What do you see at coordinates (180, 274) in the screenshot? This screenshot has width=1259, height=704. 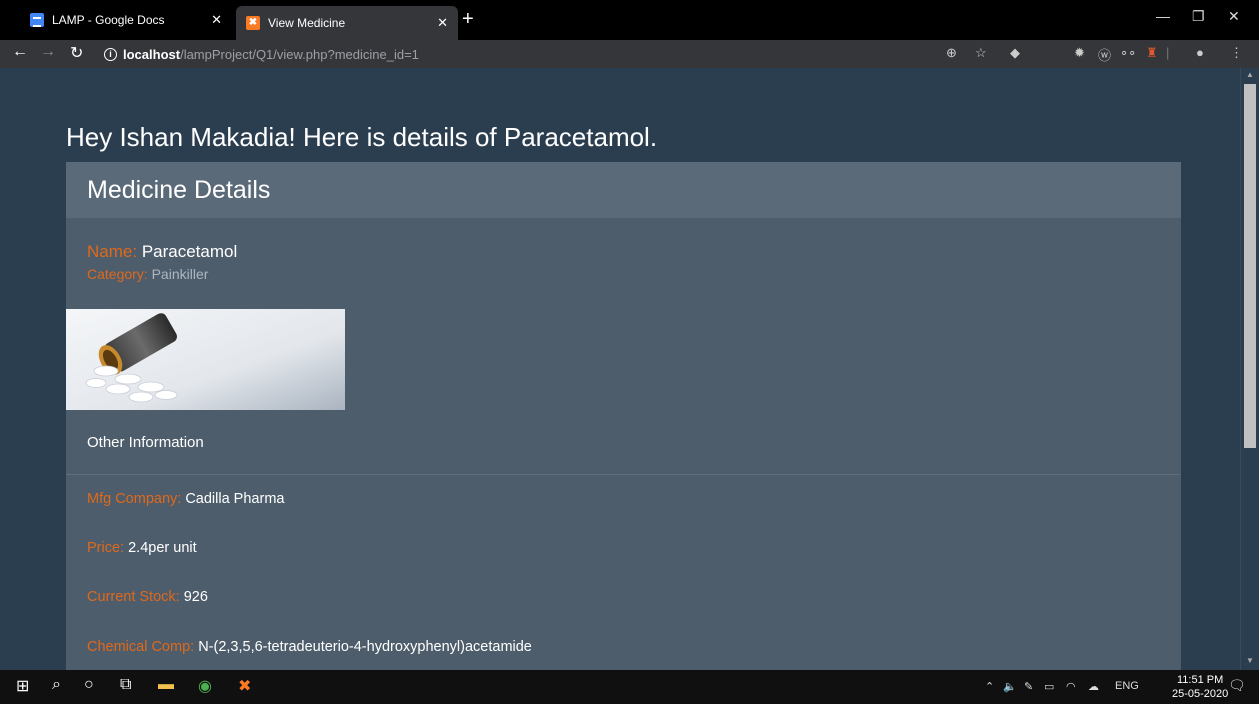 I see `category-value: Painkiller` at bounding box center [180, 274].